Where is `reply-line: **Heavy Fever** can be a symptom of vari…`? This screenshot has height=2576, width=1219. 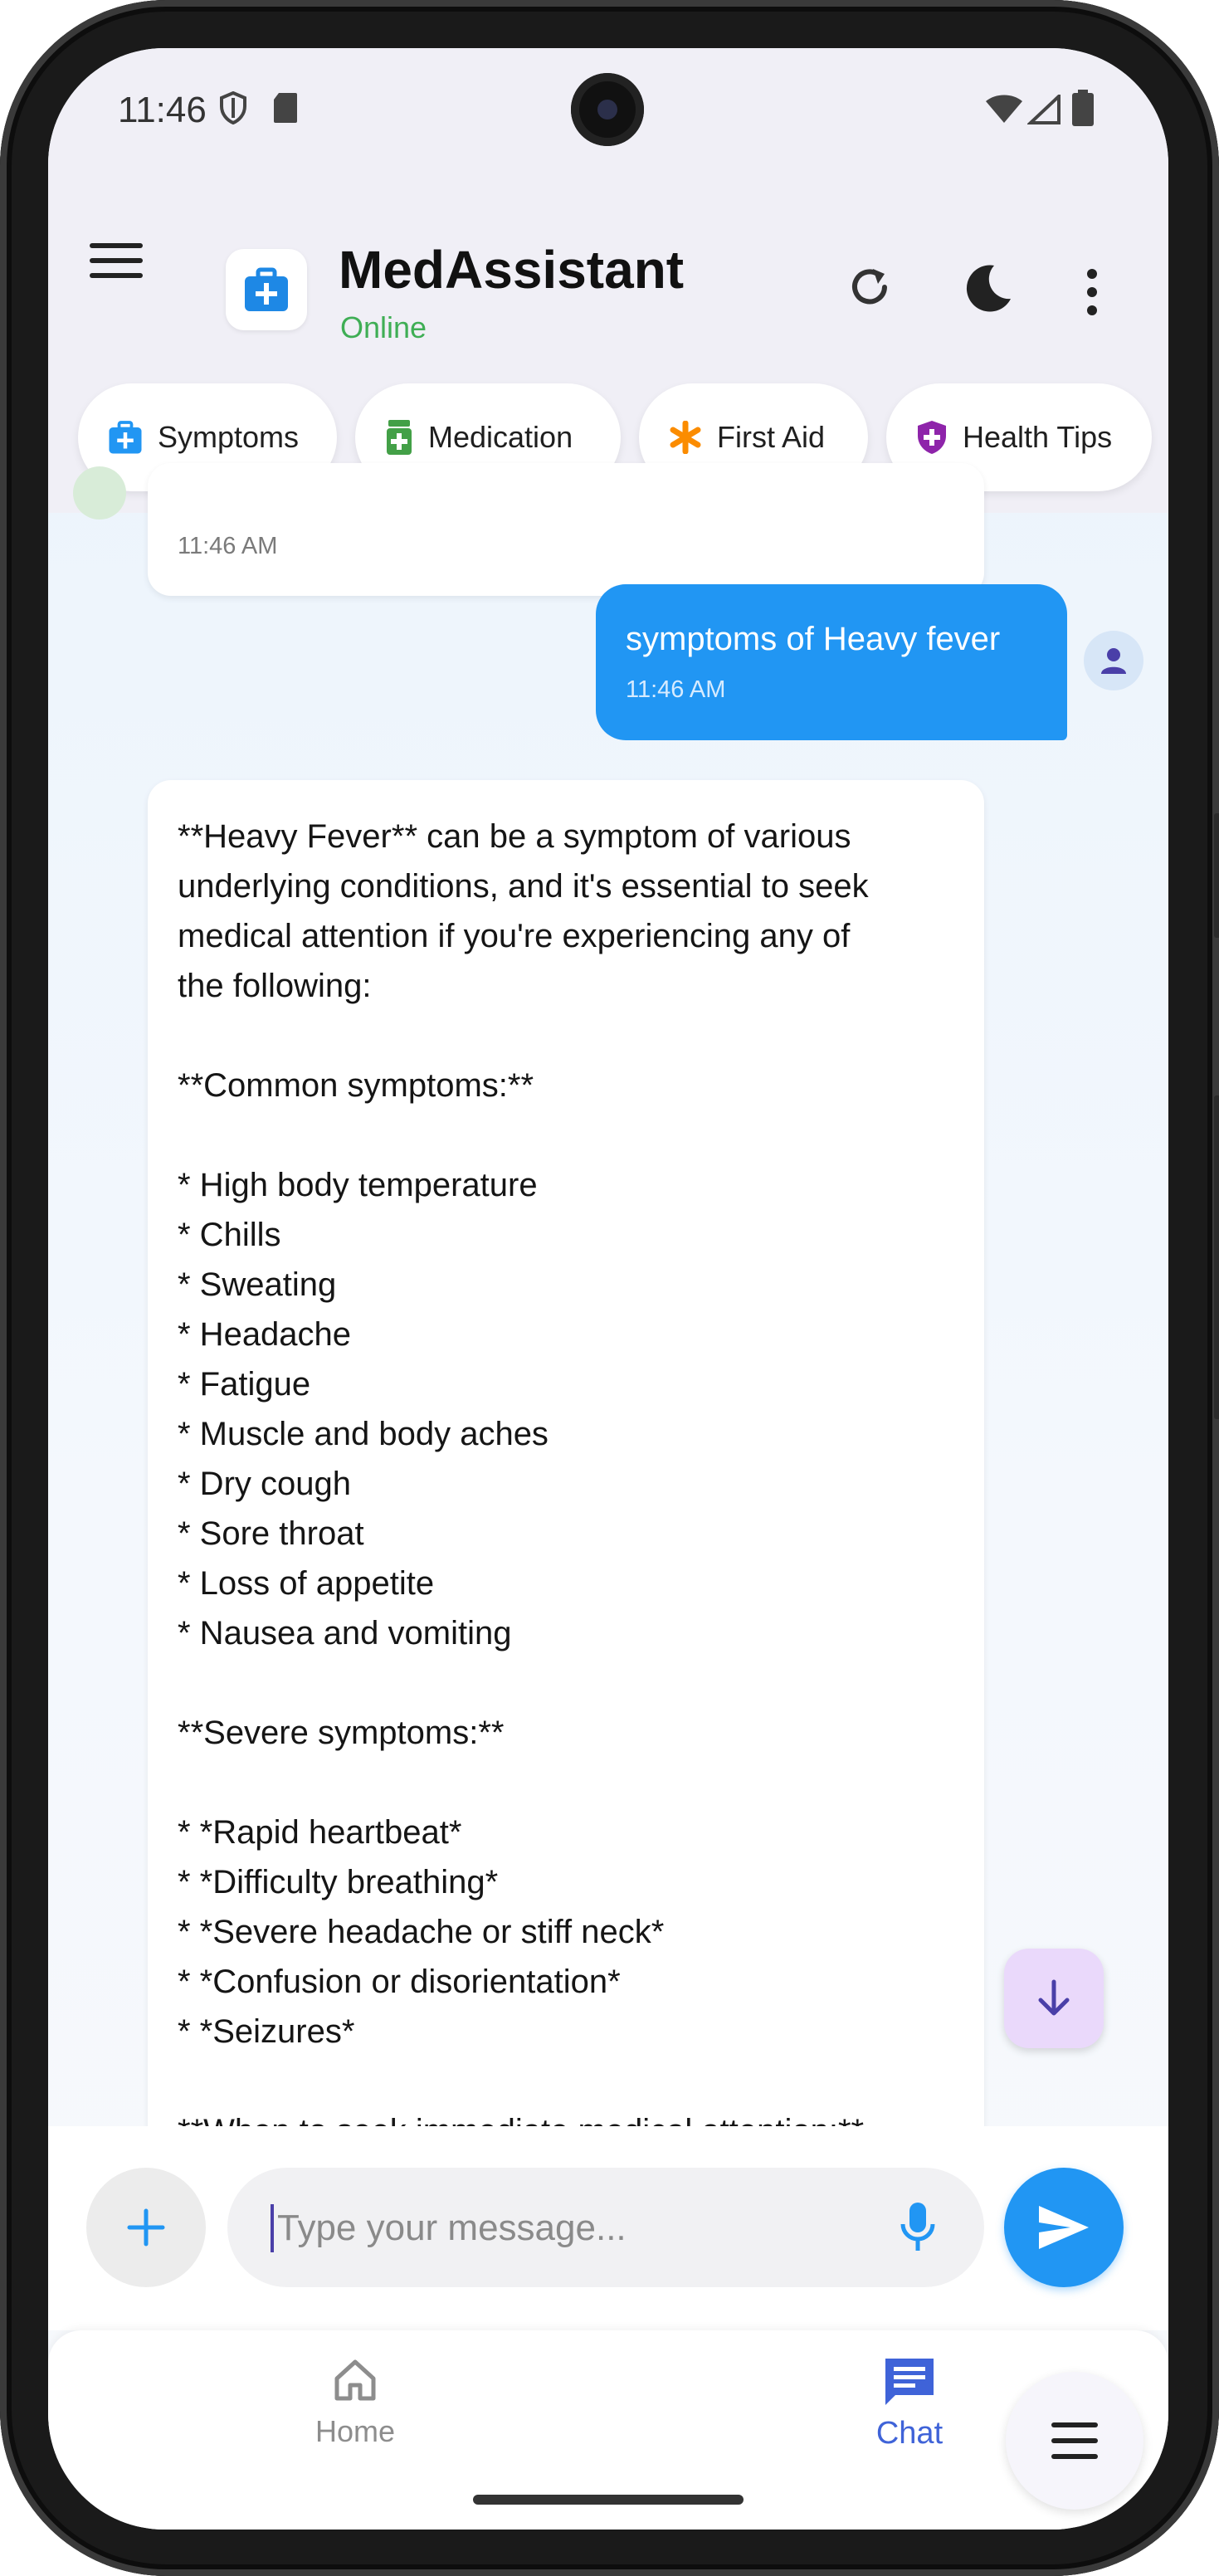 reply-line: **Heavy Fever** can be a symptom of vari… is located at coordinates (515, 837).